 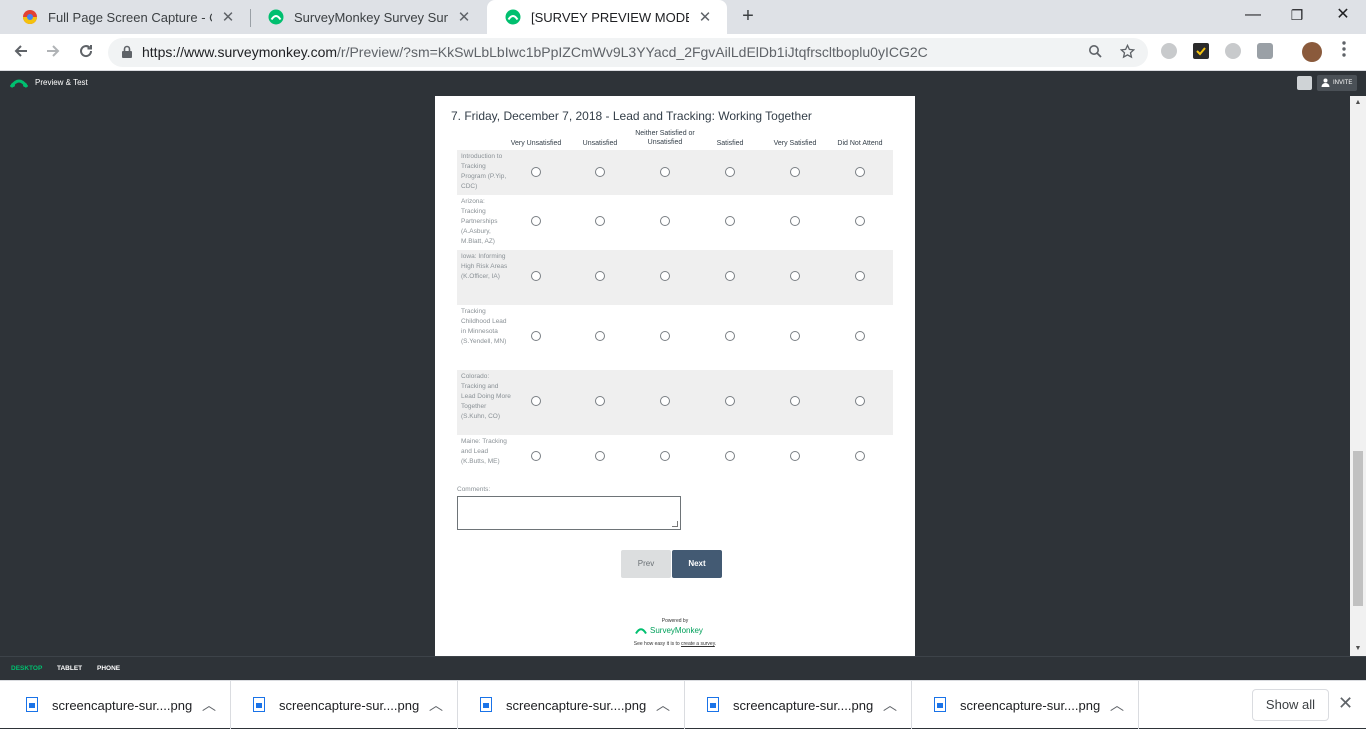 What do you see at coordinates (683, 668) in the screenshot?
I see `device-bar: DESKTOP TABLET PHONE` at bounding box center [683, 668].